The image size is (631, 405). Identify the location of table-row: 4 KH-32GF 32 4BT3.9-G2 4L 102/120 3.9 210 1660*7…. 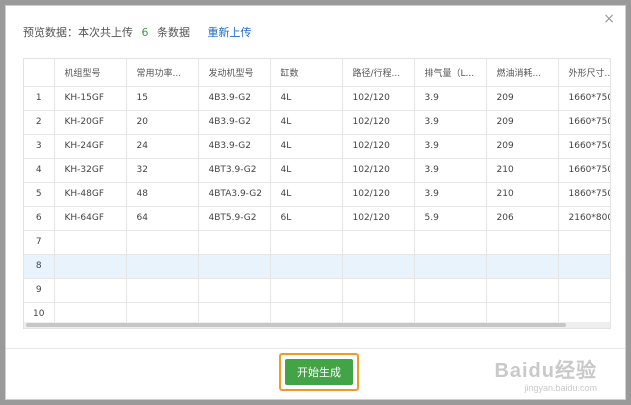
(317, 170).